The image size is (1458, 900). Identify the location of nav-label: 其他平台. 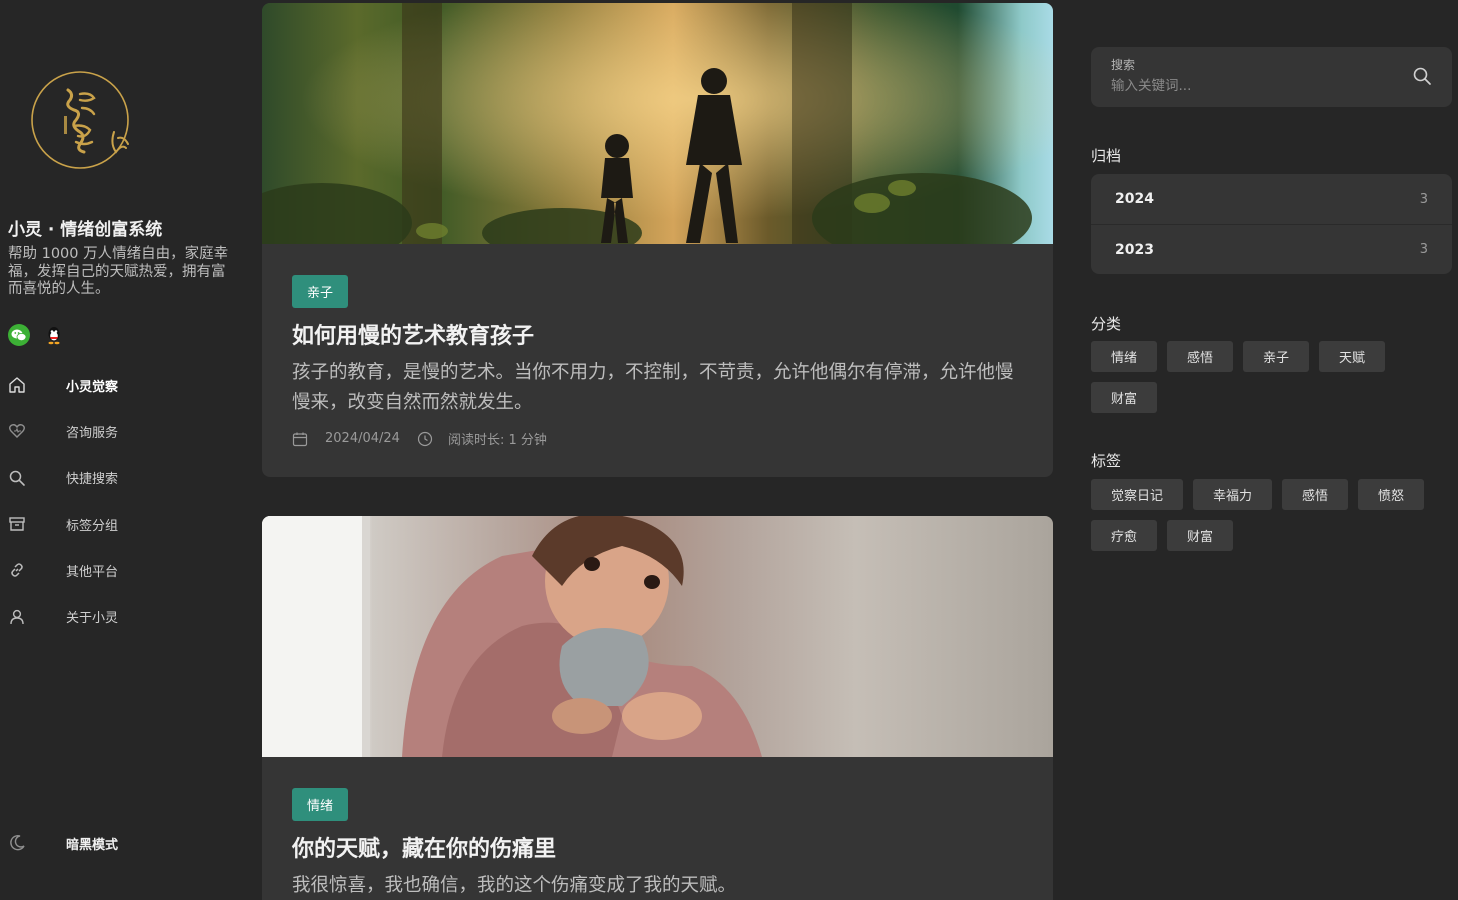
(92, 572).